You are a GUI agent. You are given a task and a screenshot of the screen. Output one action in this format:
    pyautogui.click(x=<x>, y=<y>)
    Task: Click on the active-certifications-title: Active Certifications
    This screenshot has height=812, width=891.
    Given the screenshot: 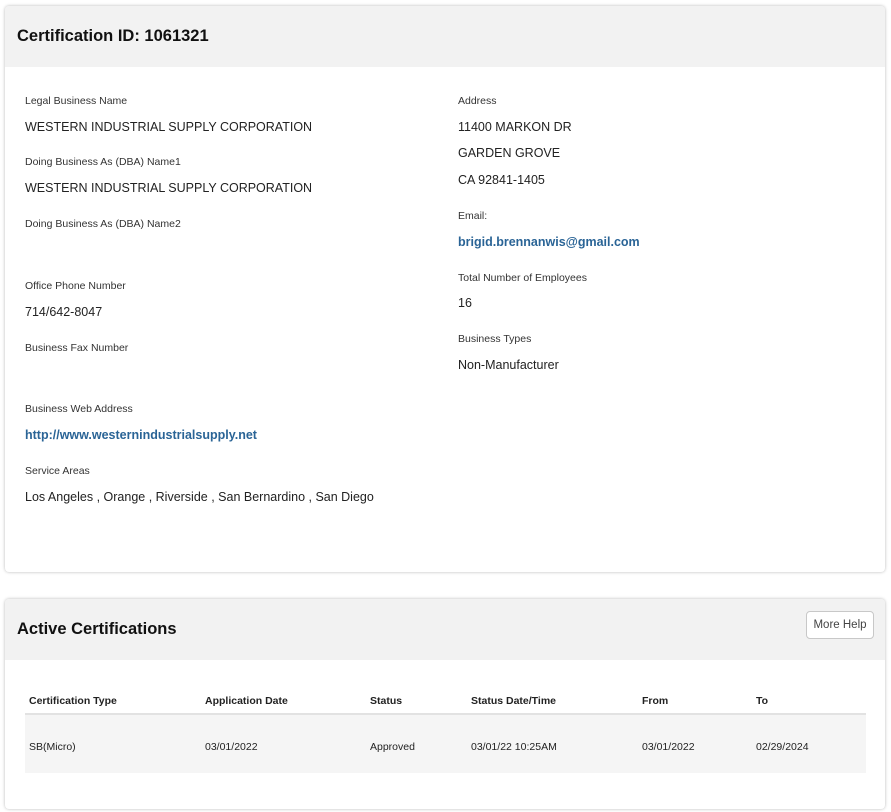 What is the action you would take?
    pyautogui.click(x=97, y=629)
    